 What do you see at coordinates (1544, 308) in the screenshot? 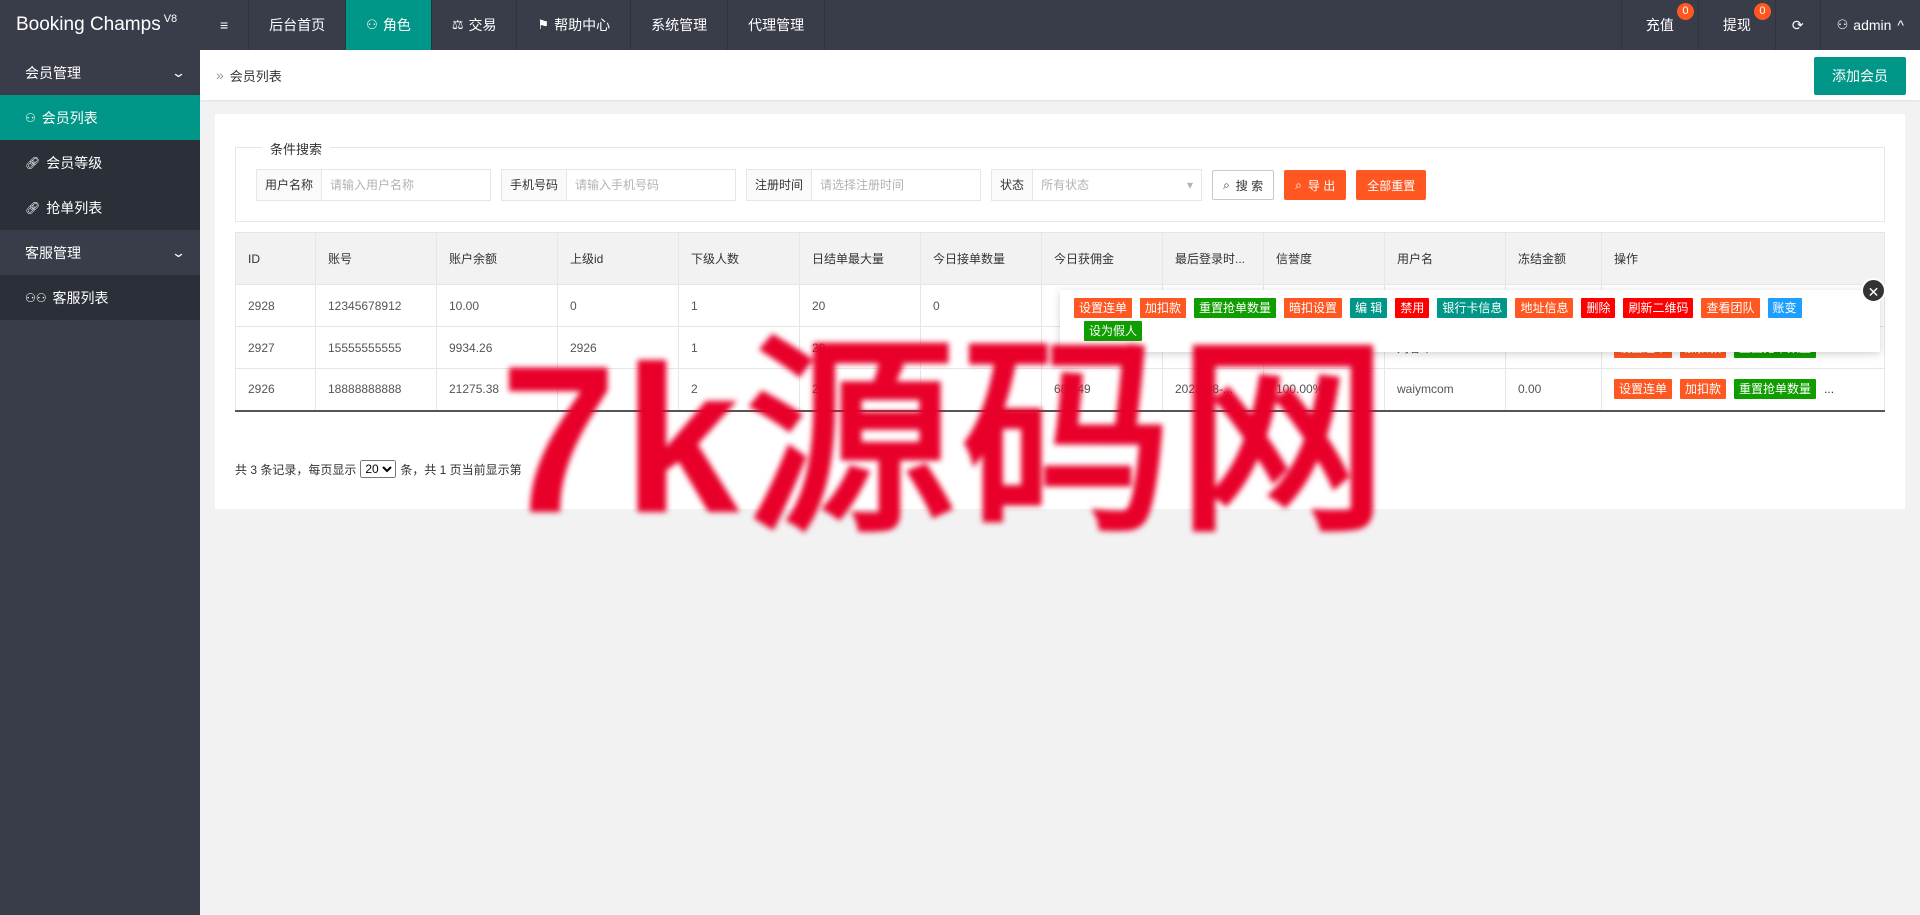
I see `address-button: 地址信息` at bounding box center [1544, 308].